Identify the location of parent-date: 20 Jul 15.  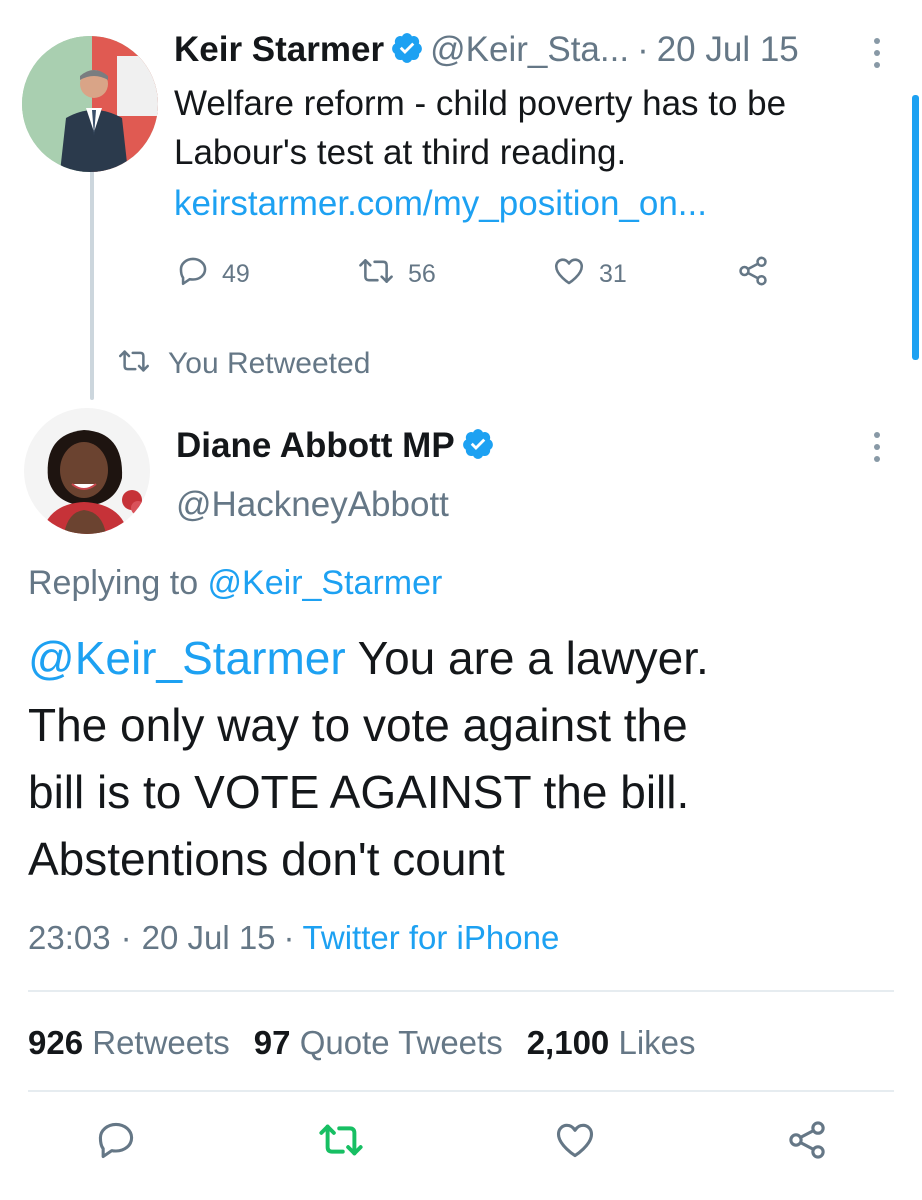
(728, 49).